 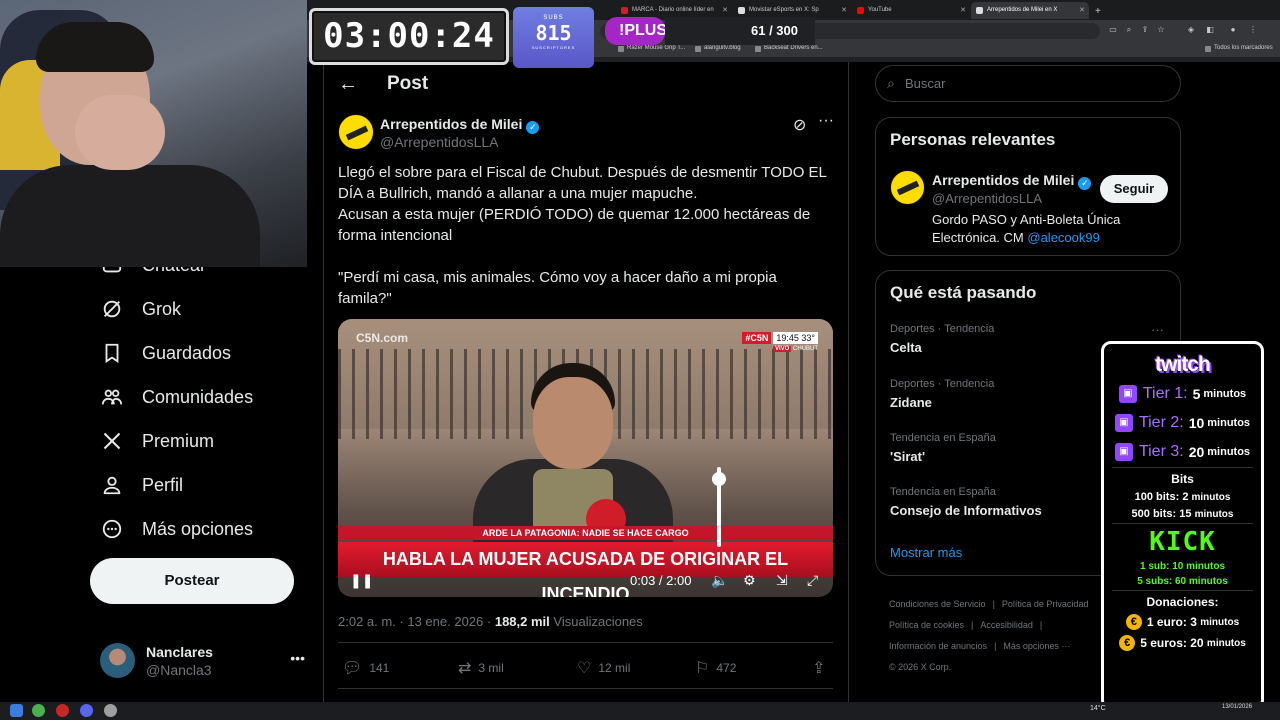 What do you see at coordinates (198, 396) in the screenshot?
I see `nav-label: Comunidades` at bounding box center [198, 396].